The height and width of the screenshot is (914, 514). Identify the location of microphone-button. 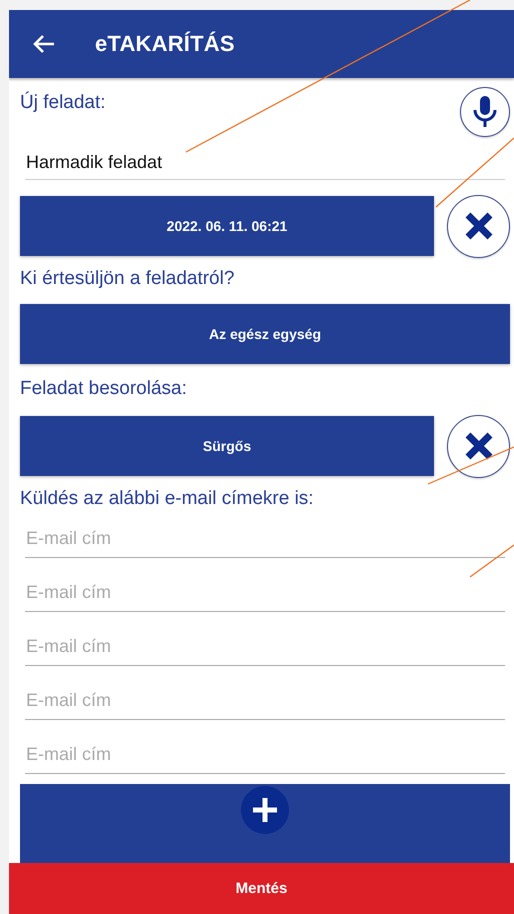
(485, 112).